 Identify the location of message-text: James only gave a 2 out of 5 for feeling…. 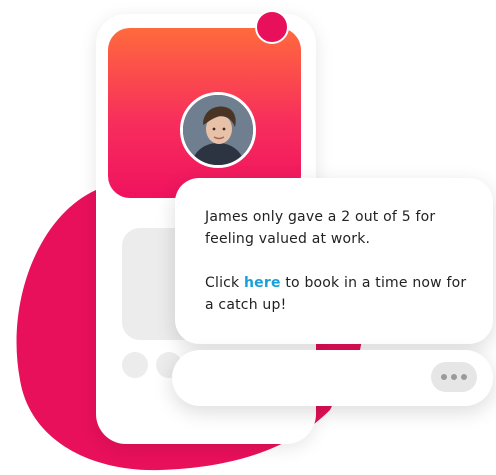
(320, 228).